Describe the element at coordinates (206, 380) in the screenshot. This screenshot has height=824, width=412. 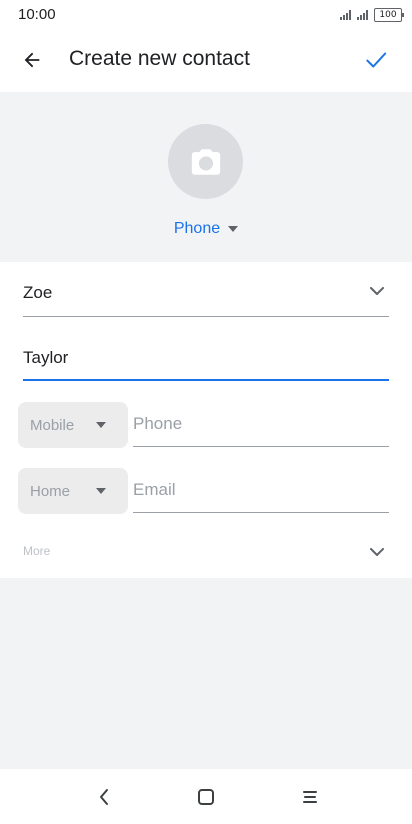
I see `last-name-underline` at that location.